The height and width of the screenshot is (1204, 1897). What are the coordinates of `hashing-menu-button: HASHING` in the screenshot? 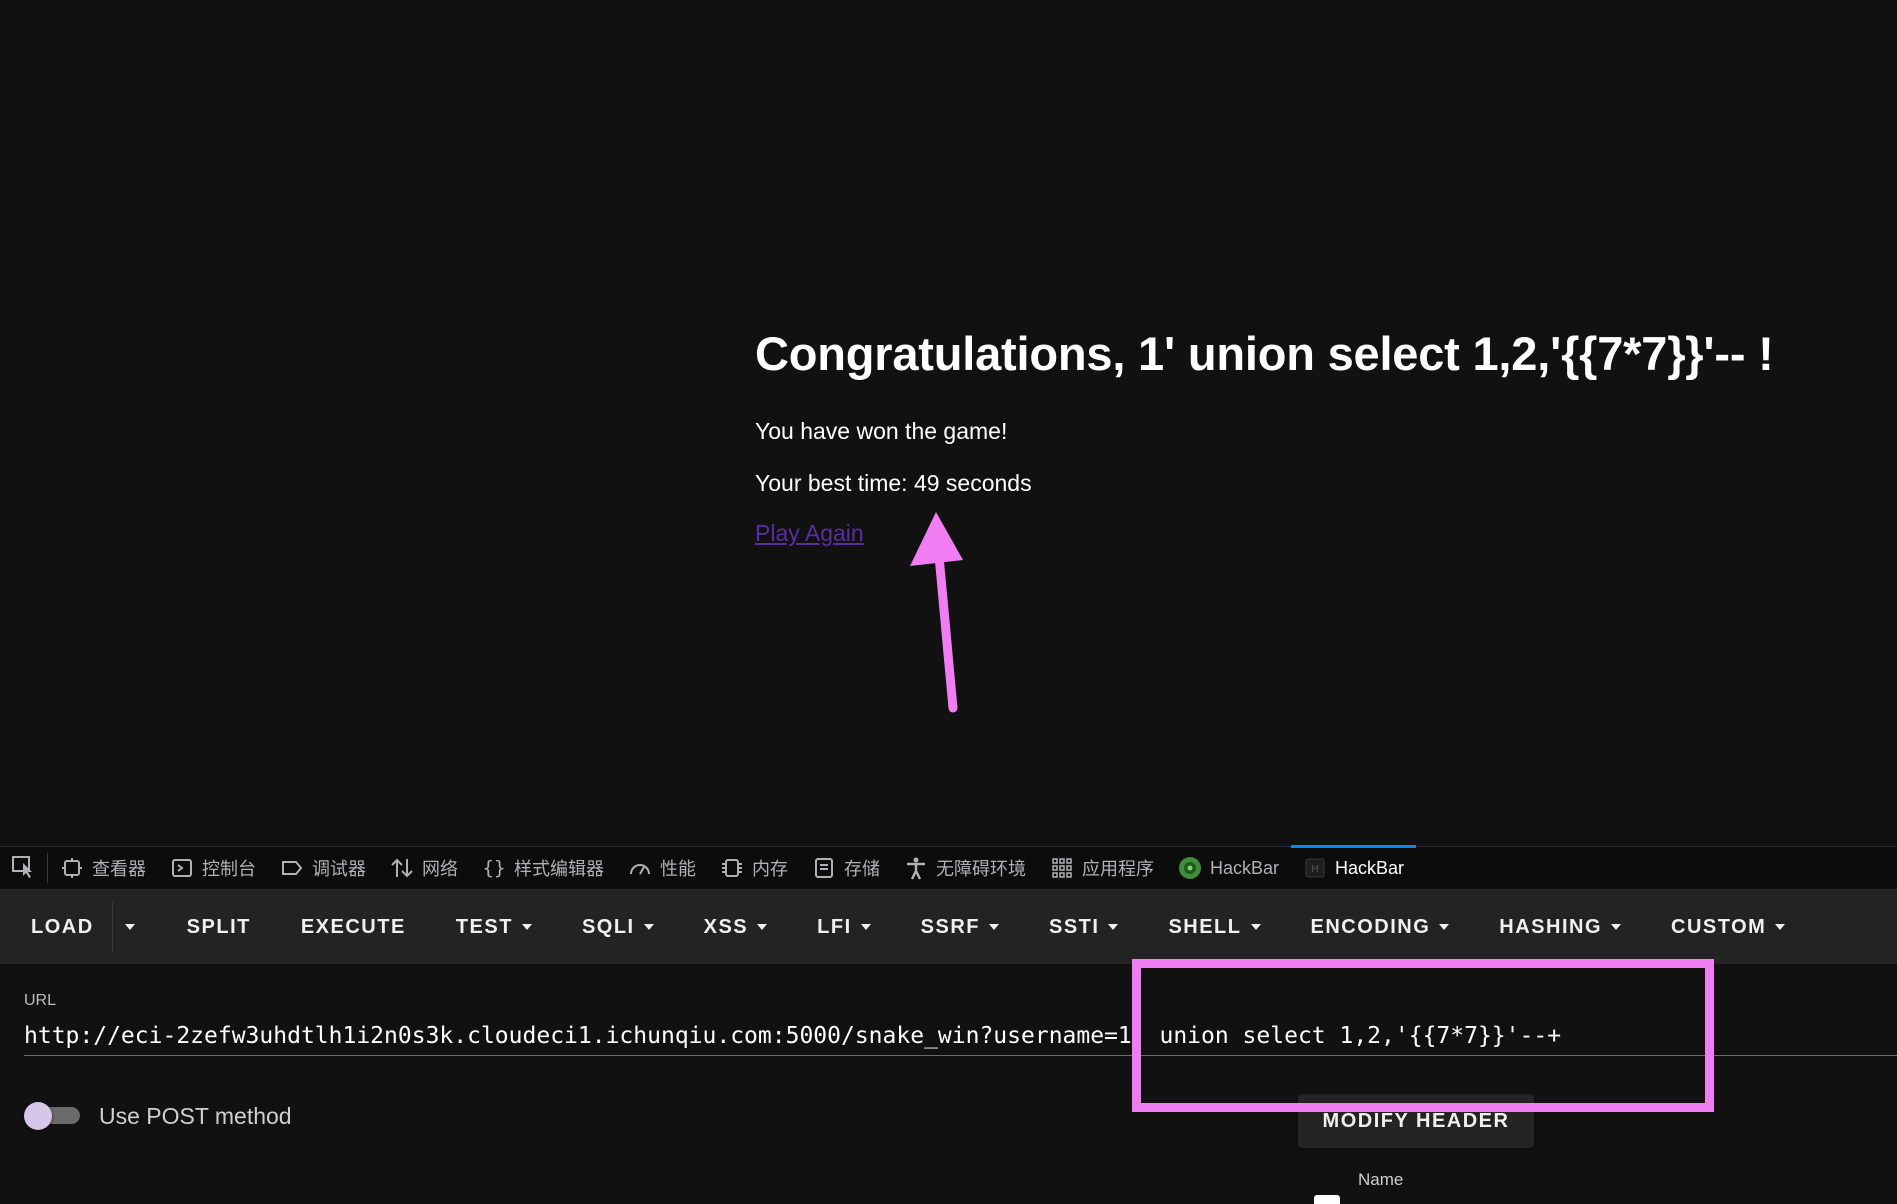 It's located at (1560, 927).